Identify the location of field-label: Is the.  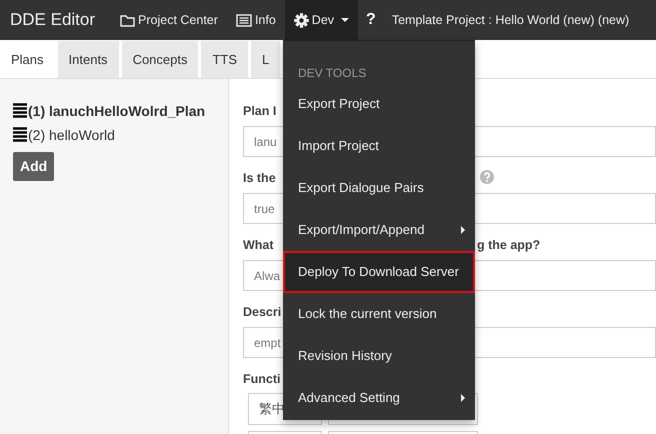
(260, 178).